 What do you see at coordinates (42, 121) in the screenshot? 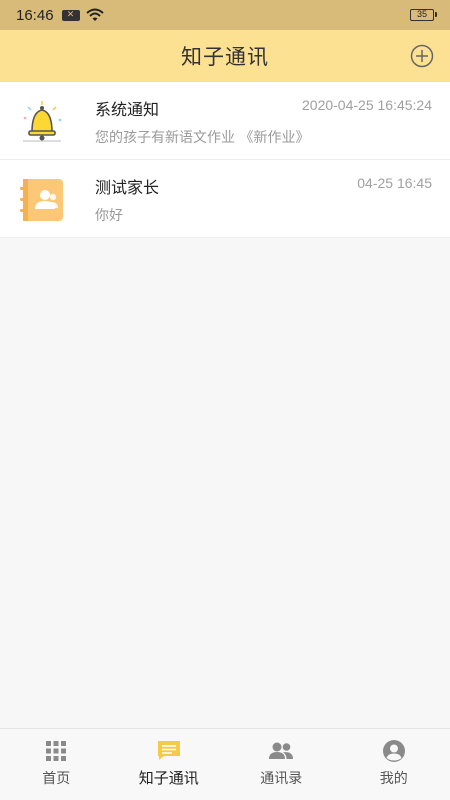
I see `bell-icon` at bounding box center [42, 121].